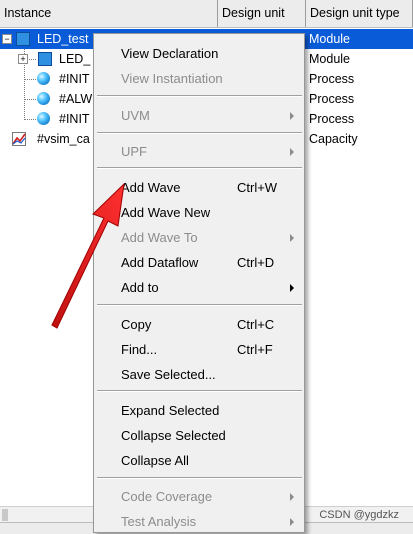  What do you see at coordinates (76, 99) in the screenshot?
I see `instance-name: #ALW` at bounding box center [76, 99].